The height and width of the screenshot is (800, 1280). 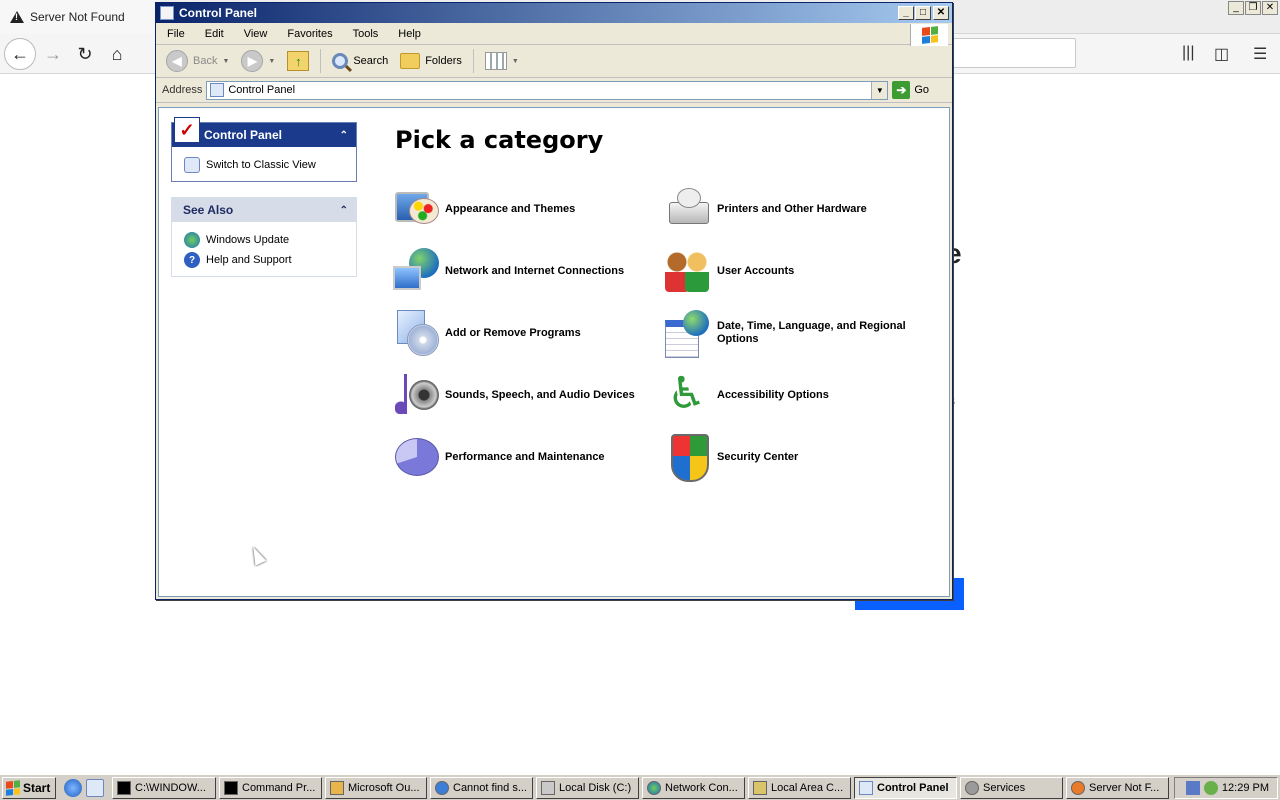 What do you see at coordinates (308, 34) in the screenshot?
I see `menu-favorites: Favorites` at bounding box center [308, 34].